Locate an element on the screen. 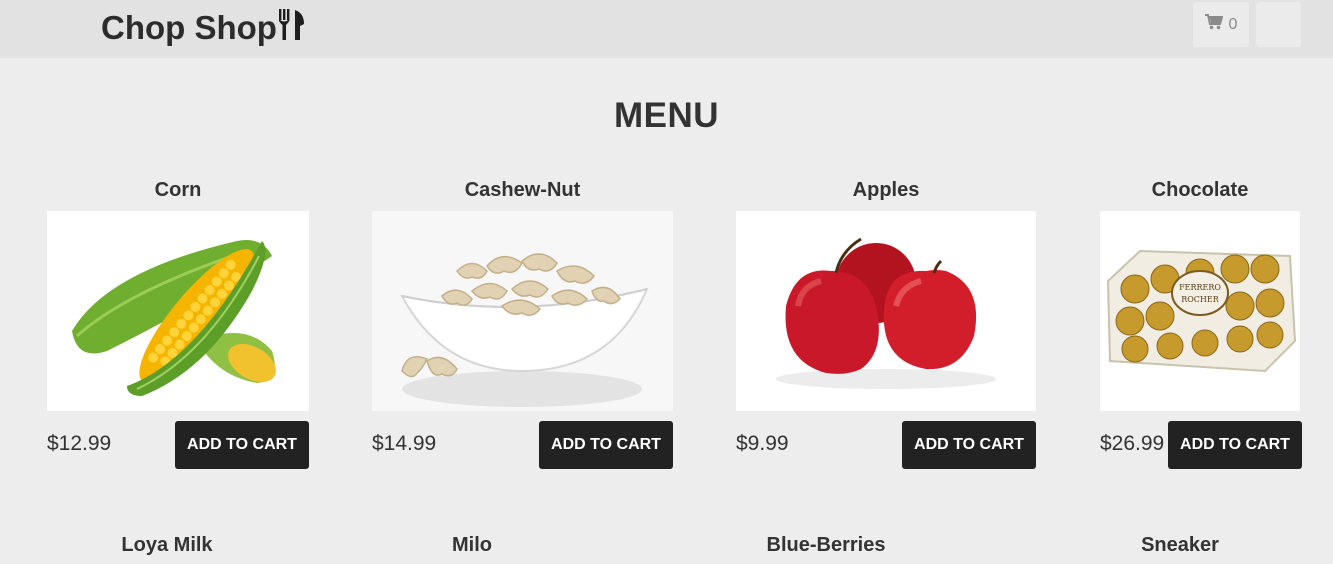 The image size is (1333, 564). navbar: Chop Shop 0 is located at coordinates (666, 29).